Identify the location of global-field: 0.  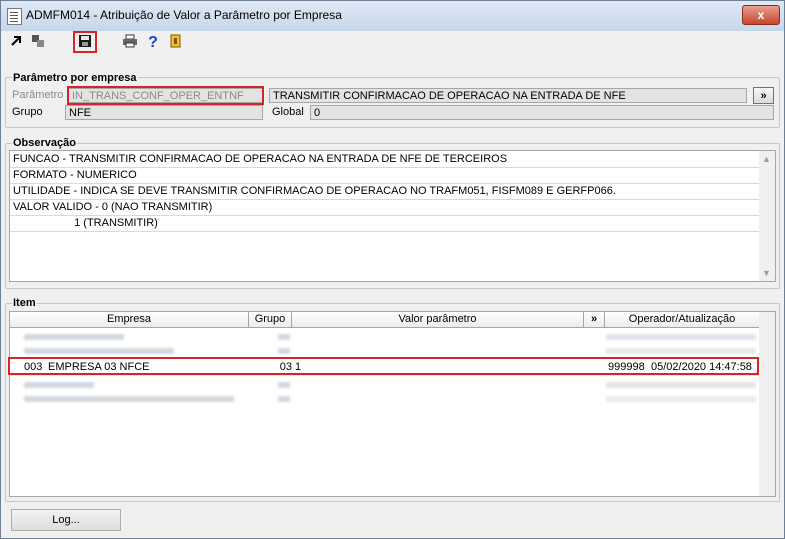
(542, 112).